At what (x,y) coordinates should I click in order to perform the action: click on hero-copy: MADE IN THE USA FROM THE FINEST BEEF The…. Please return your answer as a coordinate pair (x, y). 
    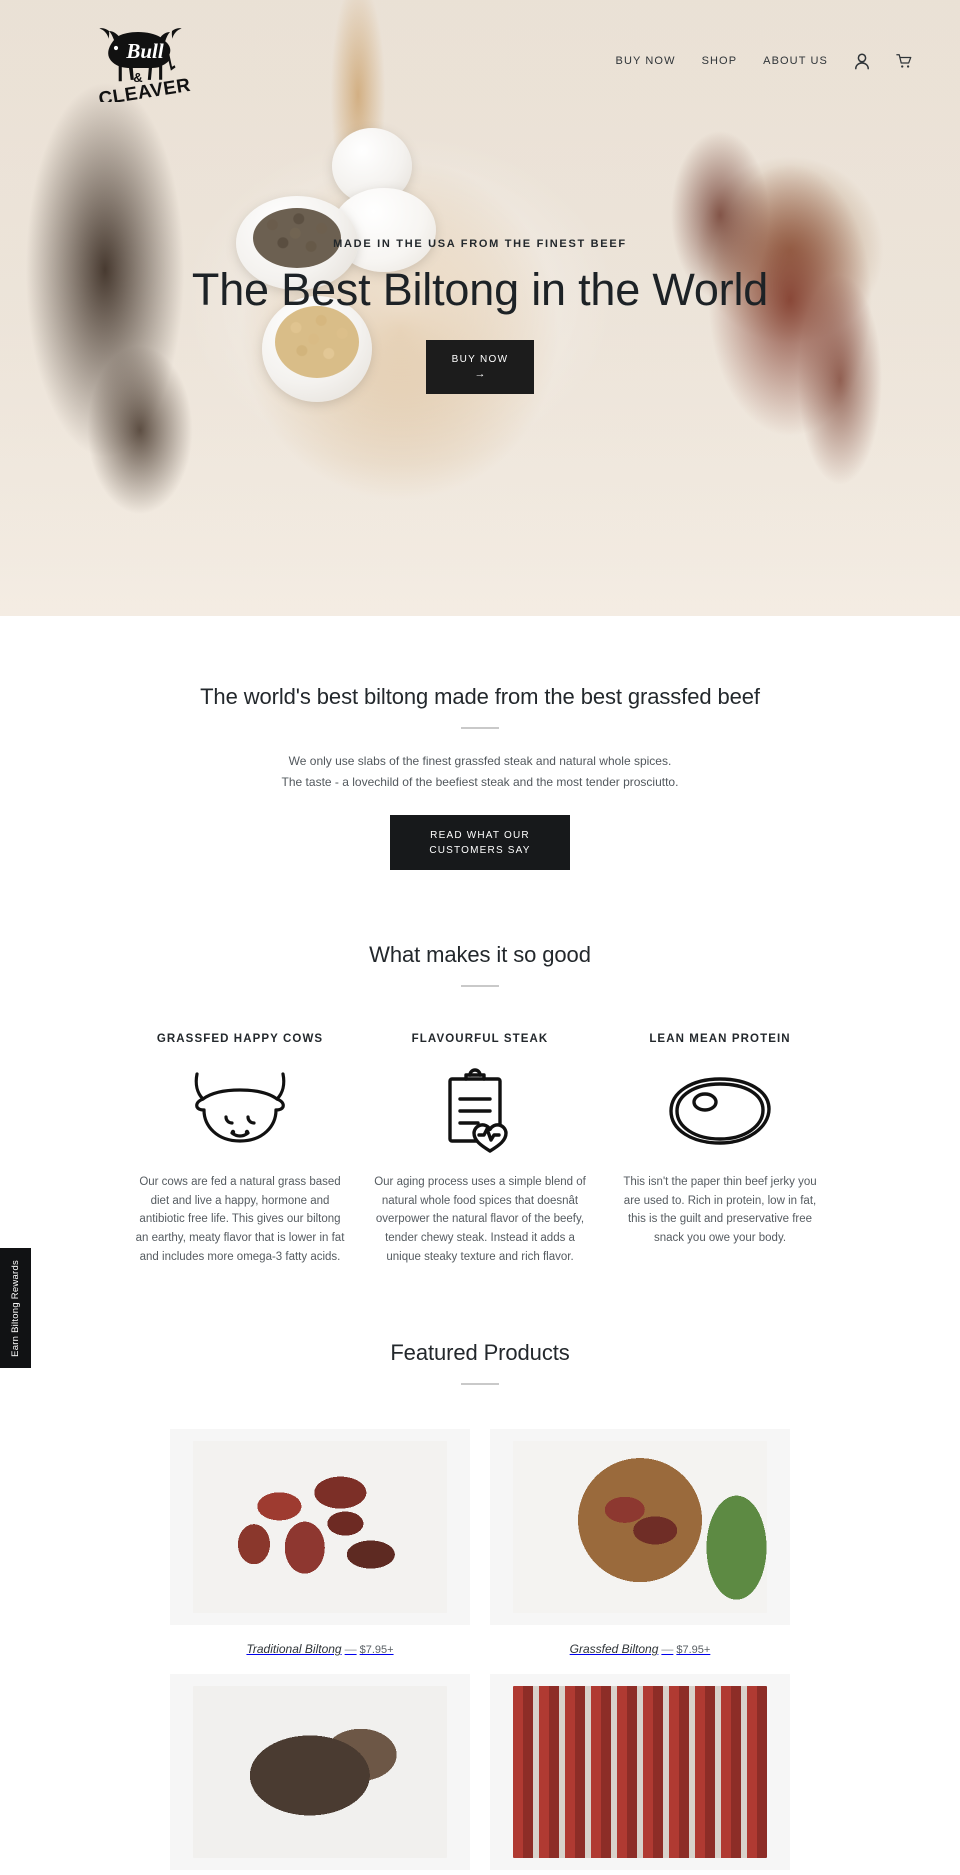
    Looking at the image, I should click on (480, 316).